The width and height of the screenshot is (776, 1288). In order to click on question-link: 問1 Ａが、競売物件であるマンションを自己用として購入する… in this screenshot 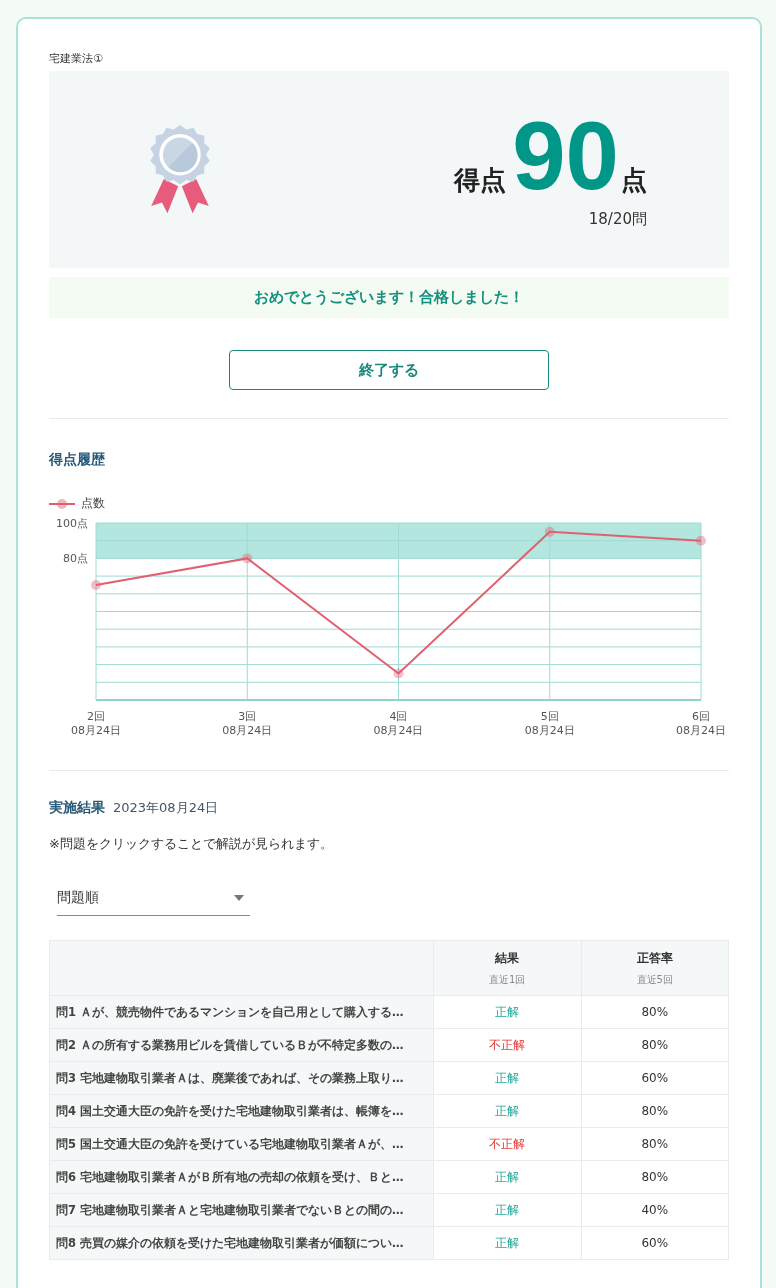, I will do `click(241, 1012)`.